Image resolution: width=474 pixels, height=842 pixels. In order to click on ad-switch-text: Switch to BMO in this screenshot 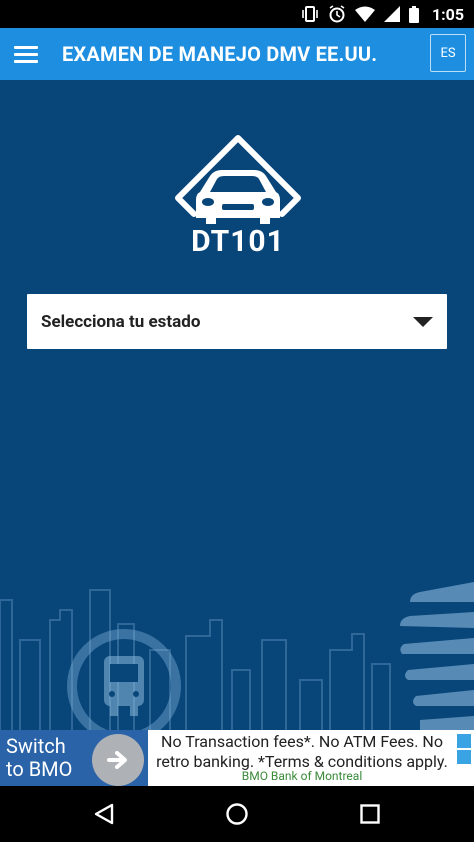, I will do `click(39, 757)`.